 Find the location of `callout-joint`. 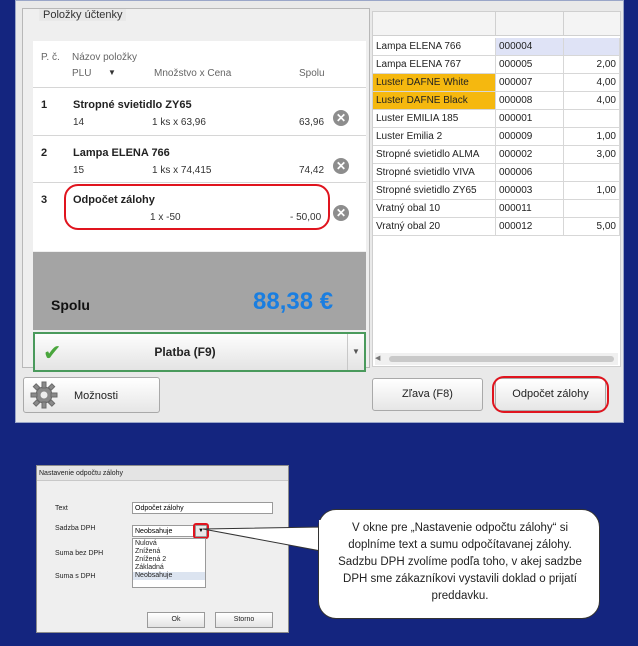

callout-joint is located at coordinates (322, 531).